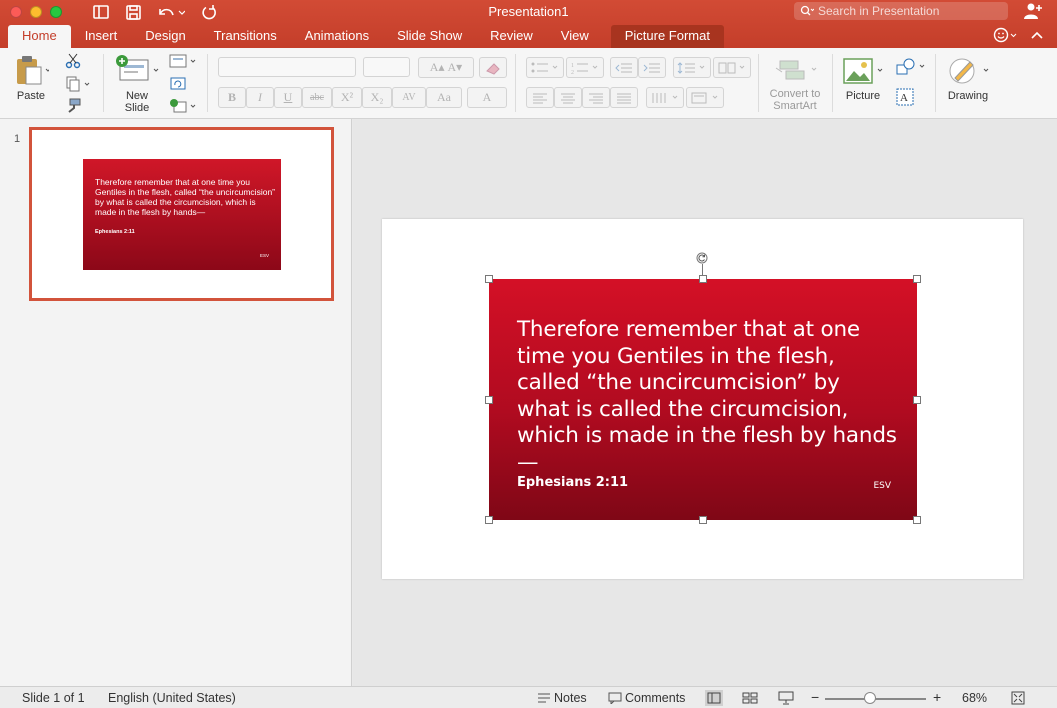  I want to click on decrease-indent-icon, so click(623, 67).